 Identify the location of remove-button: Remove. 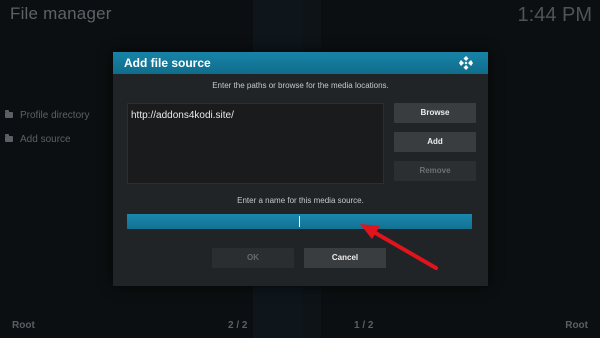
(435, 171).